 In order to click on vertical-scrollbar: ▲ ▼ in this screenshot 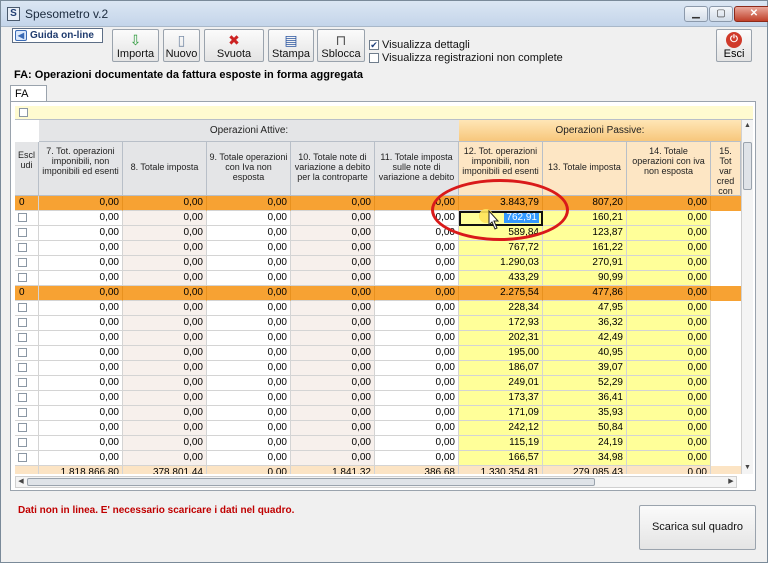, I will do `click(747, 297)`.